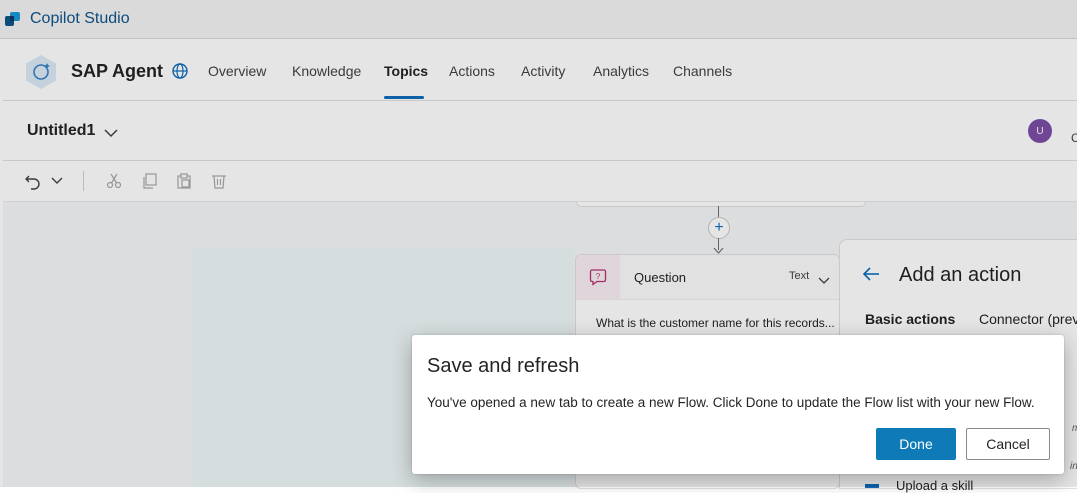 This screenshot has width=1077, height=493. Describe the element at coordinates (503, 366) in the screenshot. I see `dialog-title: Save and refresh` at that location.